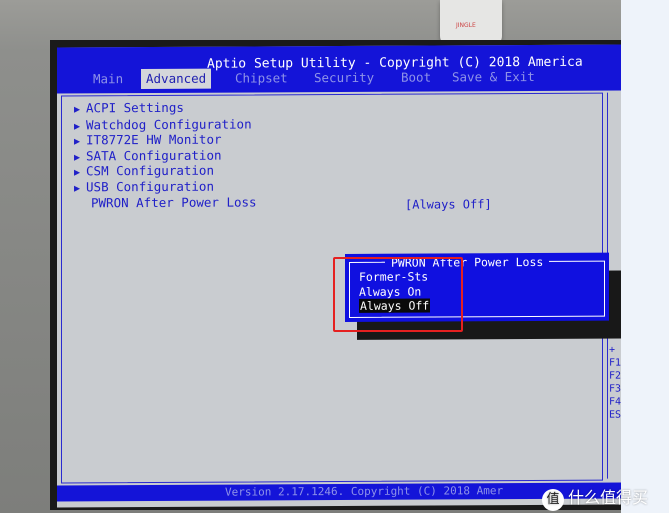 Image resolution: width=669 pixels, height=513 pixels. Describe the element at coordinates (174, 202) in the screenshot. I see `menu-item-pwron: PWRON After Power Loss` at that location.